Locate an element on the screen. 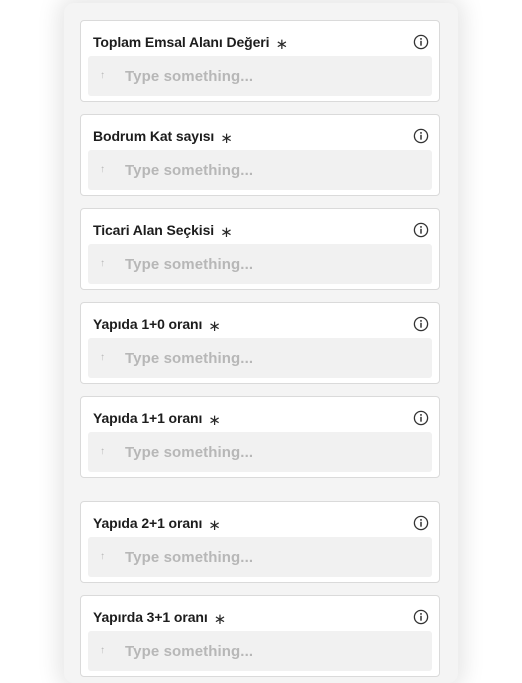 Image resolution: width=522 pixels, height=683 pixels. field-label: Ticari Alan Seçkisi is located at coordinates (154, 230).